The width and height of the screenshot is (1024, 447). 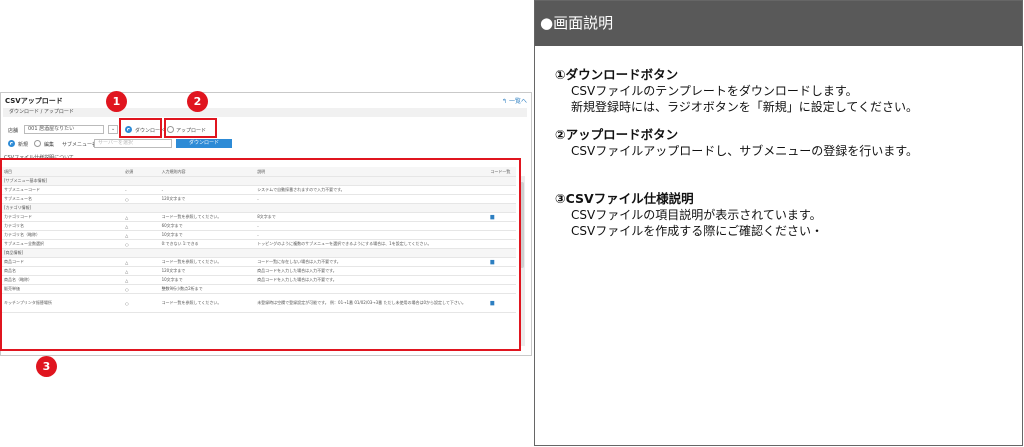 I want to click on panel-header: ●画面説明, so click(x=778, y=23).